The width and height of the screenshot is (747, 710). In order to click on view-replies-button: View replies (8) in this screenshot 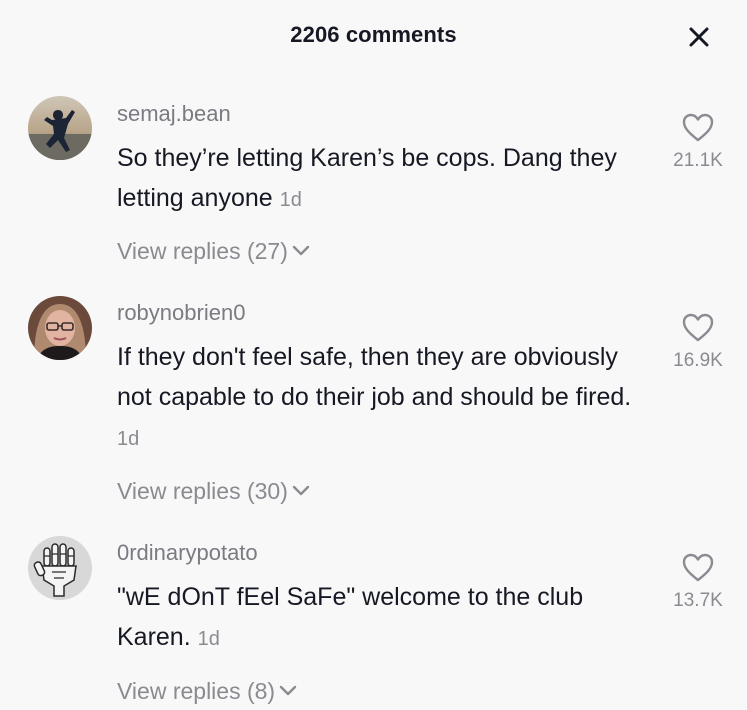, I will do `click(207, 691)`.